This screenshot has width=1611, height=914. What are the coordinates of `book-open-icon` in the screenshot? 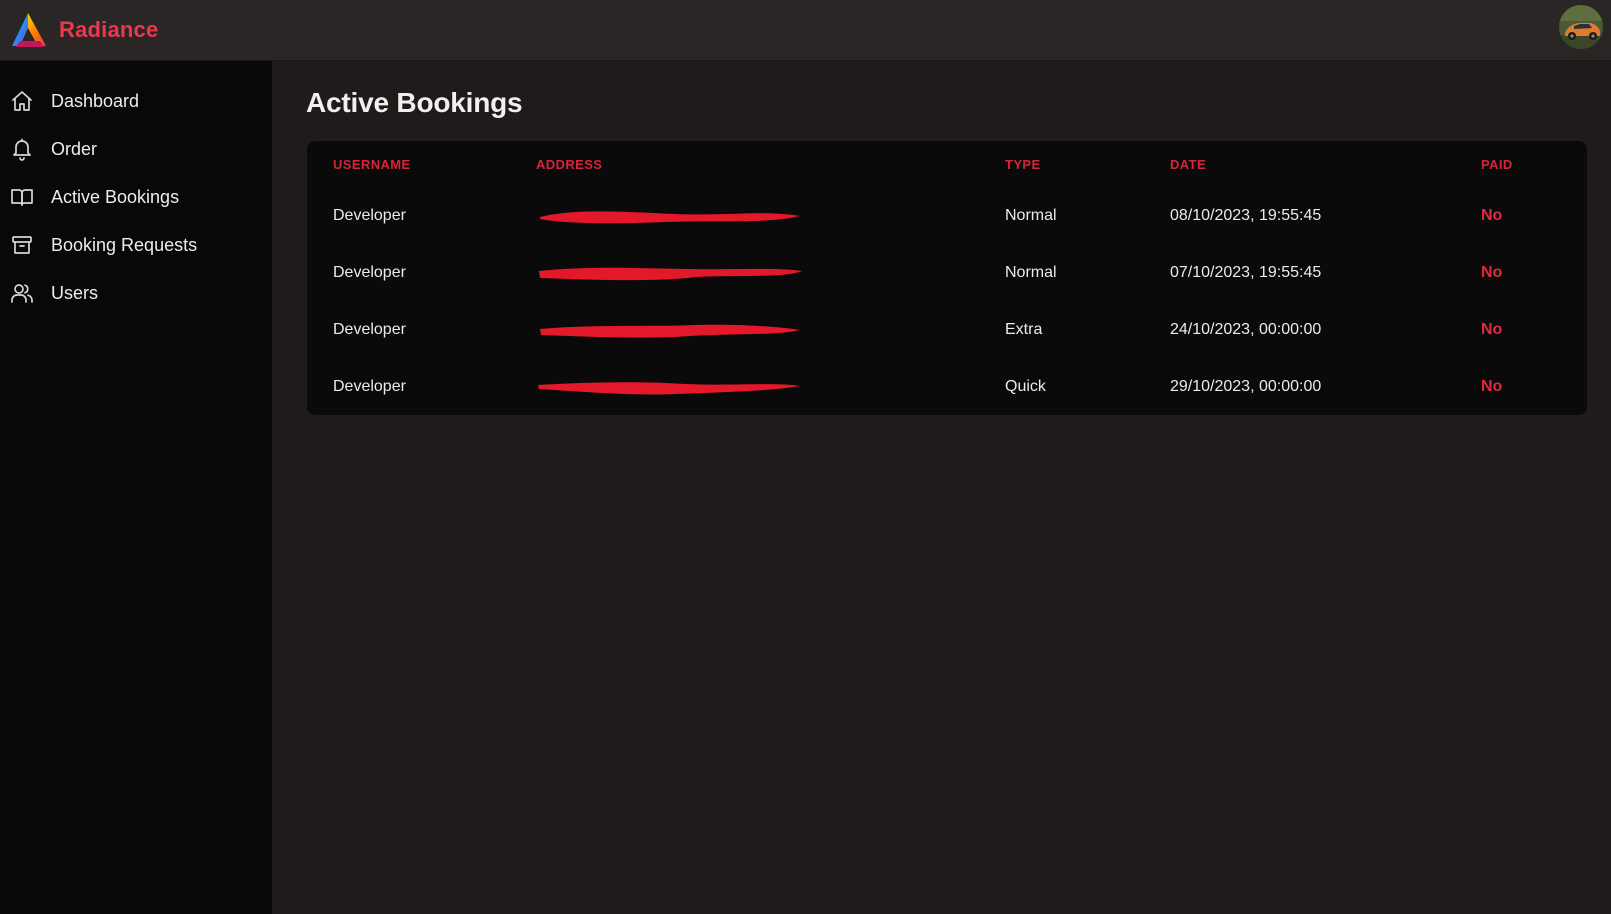 It's located at (22, 197).